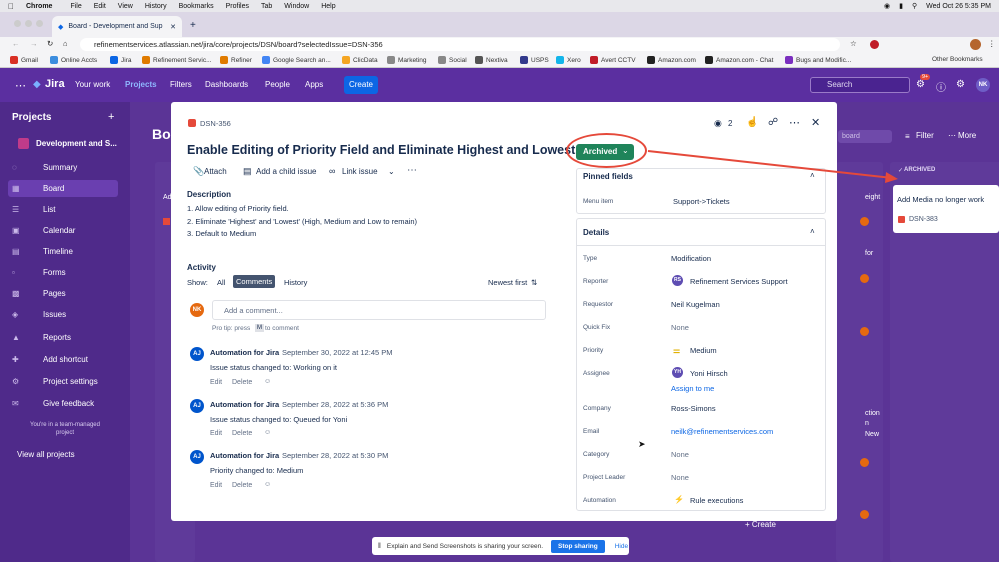 Image resolution: width=999 pixels, height=562 pixels. Describe the element at coordinates (221, 282) in the screenshot. I see `activity-filter-all: All` at that location.